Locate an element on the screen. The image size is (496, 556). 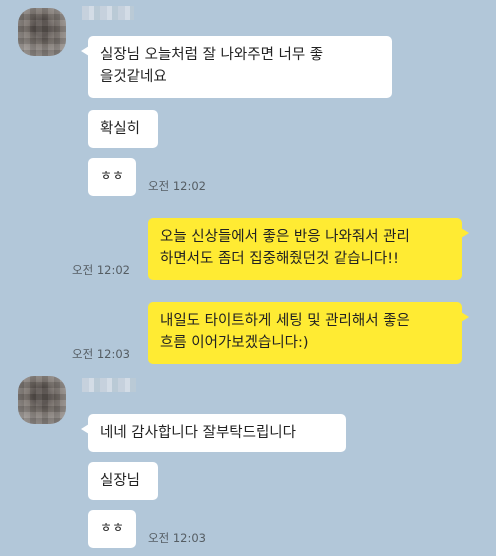
message-bubble: 실장님 오늘처럼 잘 나와주면 너무 좋 을것같네요 is located at coordinates (236, 67).